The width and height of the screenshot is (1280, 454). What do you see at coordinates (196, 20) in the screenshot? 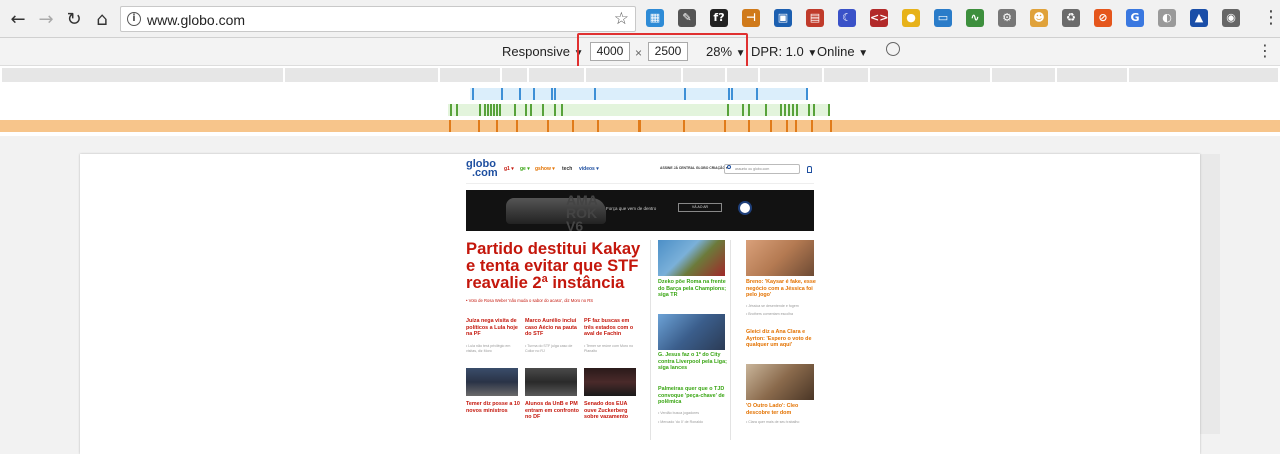
I see `url-text: www.globo.com` at bounding box center [196, 20].